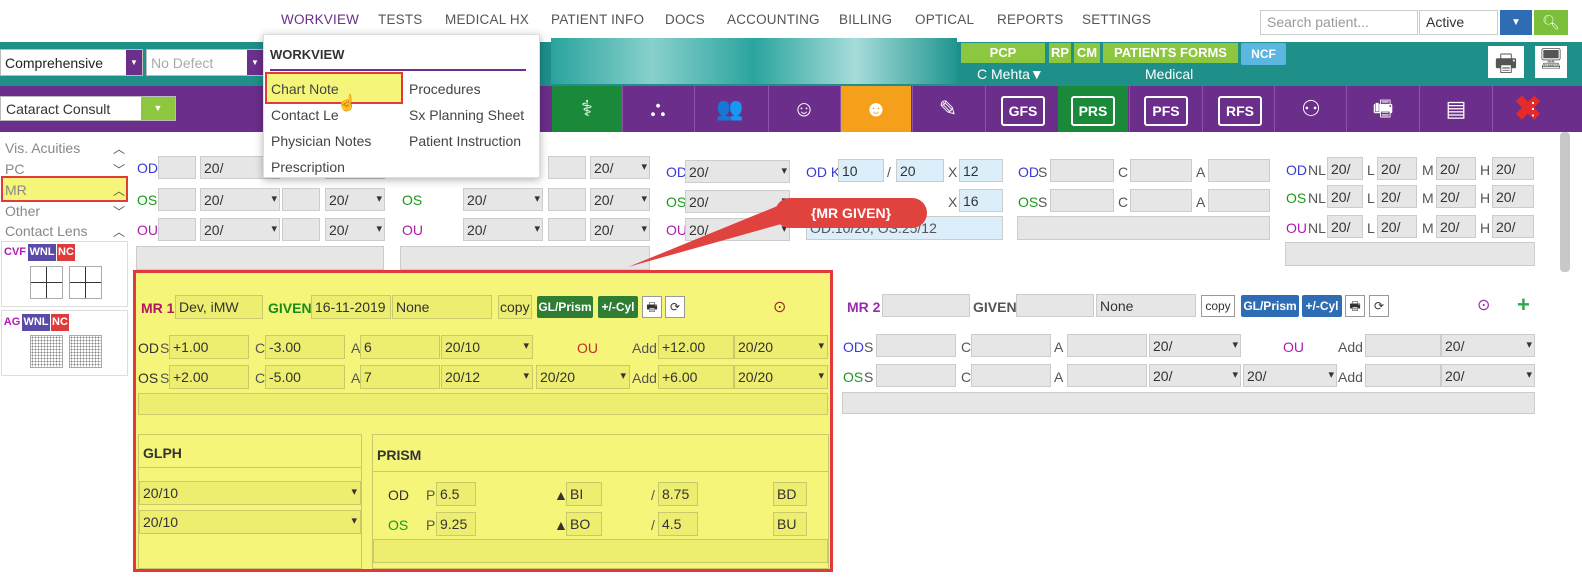 The height and width of the screenshot is (580, 1582). I want to click on mr2-provider, so click(926, 305).